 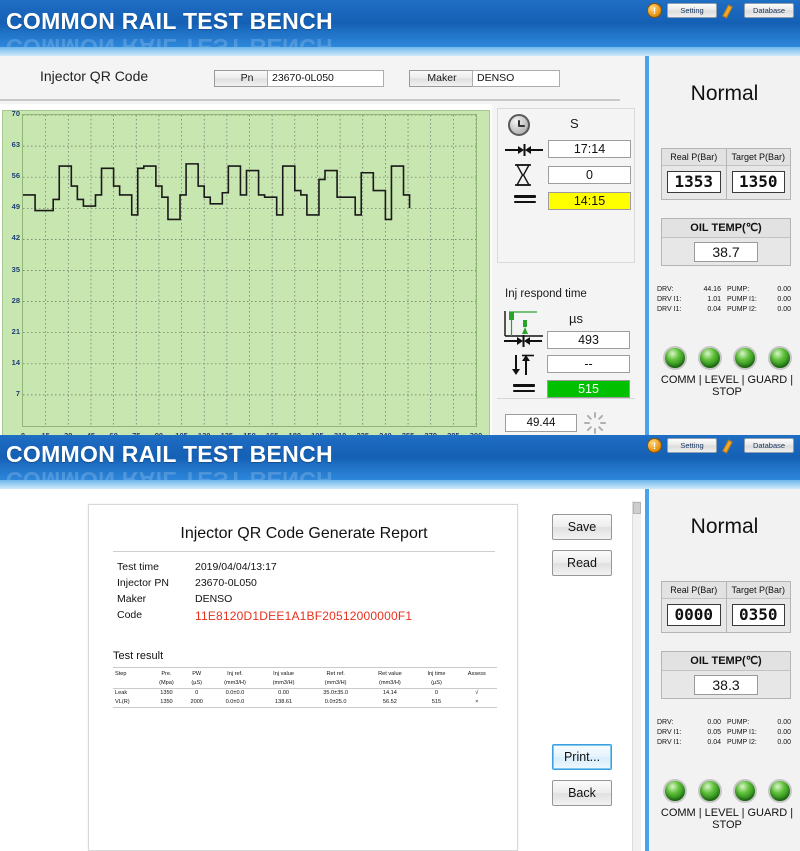 What do you see at coordinates (726, 607) in the screenshot?
I see `pressure-gauges: Real P(Bar) 0000 Target P(Bar) 0350` at bounding box center [726, 607].